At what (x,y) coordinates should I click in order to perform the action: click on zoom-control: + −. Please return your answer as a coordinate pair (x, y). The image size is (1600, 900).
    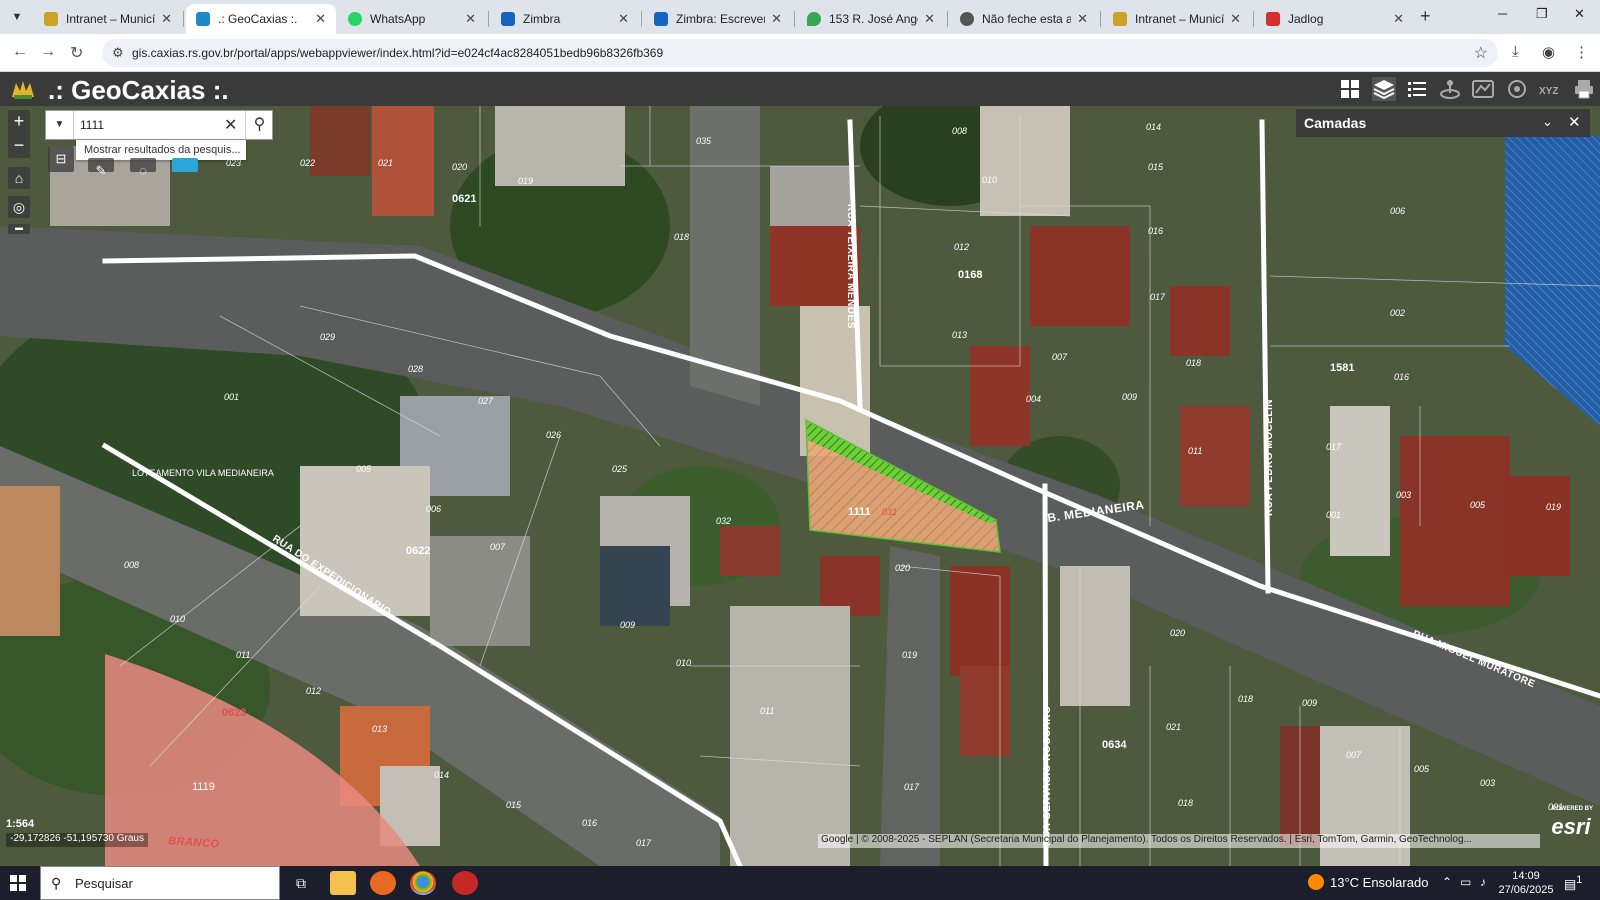
    Looking at the image, I should click on (19, 134).